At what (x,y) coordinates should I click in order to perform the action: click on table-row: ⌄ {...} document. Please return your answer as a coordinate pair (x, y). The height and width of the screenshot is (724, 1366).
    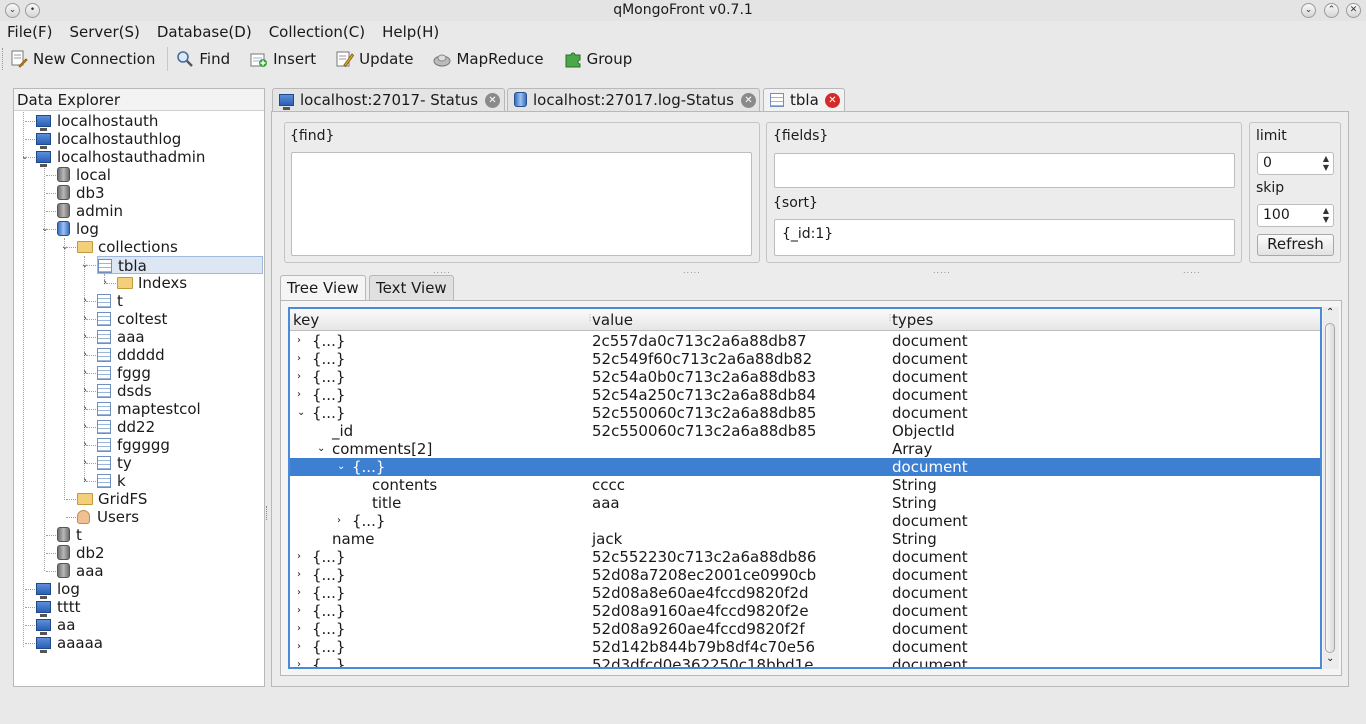
    Looking at the image, I should click on (805, 467).